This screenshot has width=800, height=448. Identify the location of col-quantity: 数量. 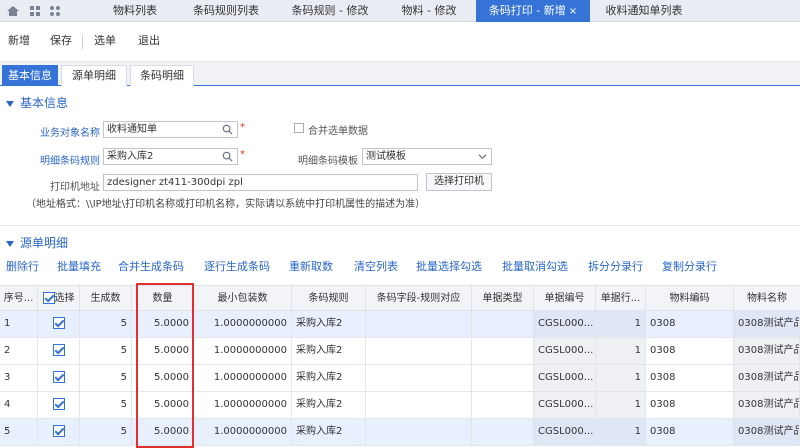
(163, 298).